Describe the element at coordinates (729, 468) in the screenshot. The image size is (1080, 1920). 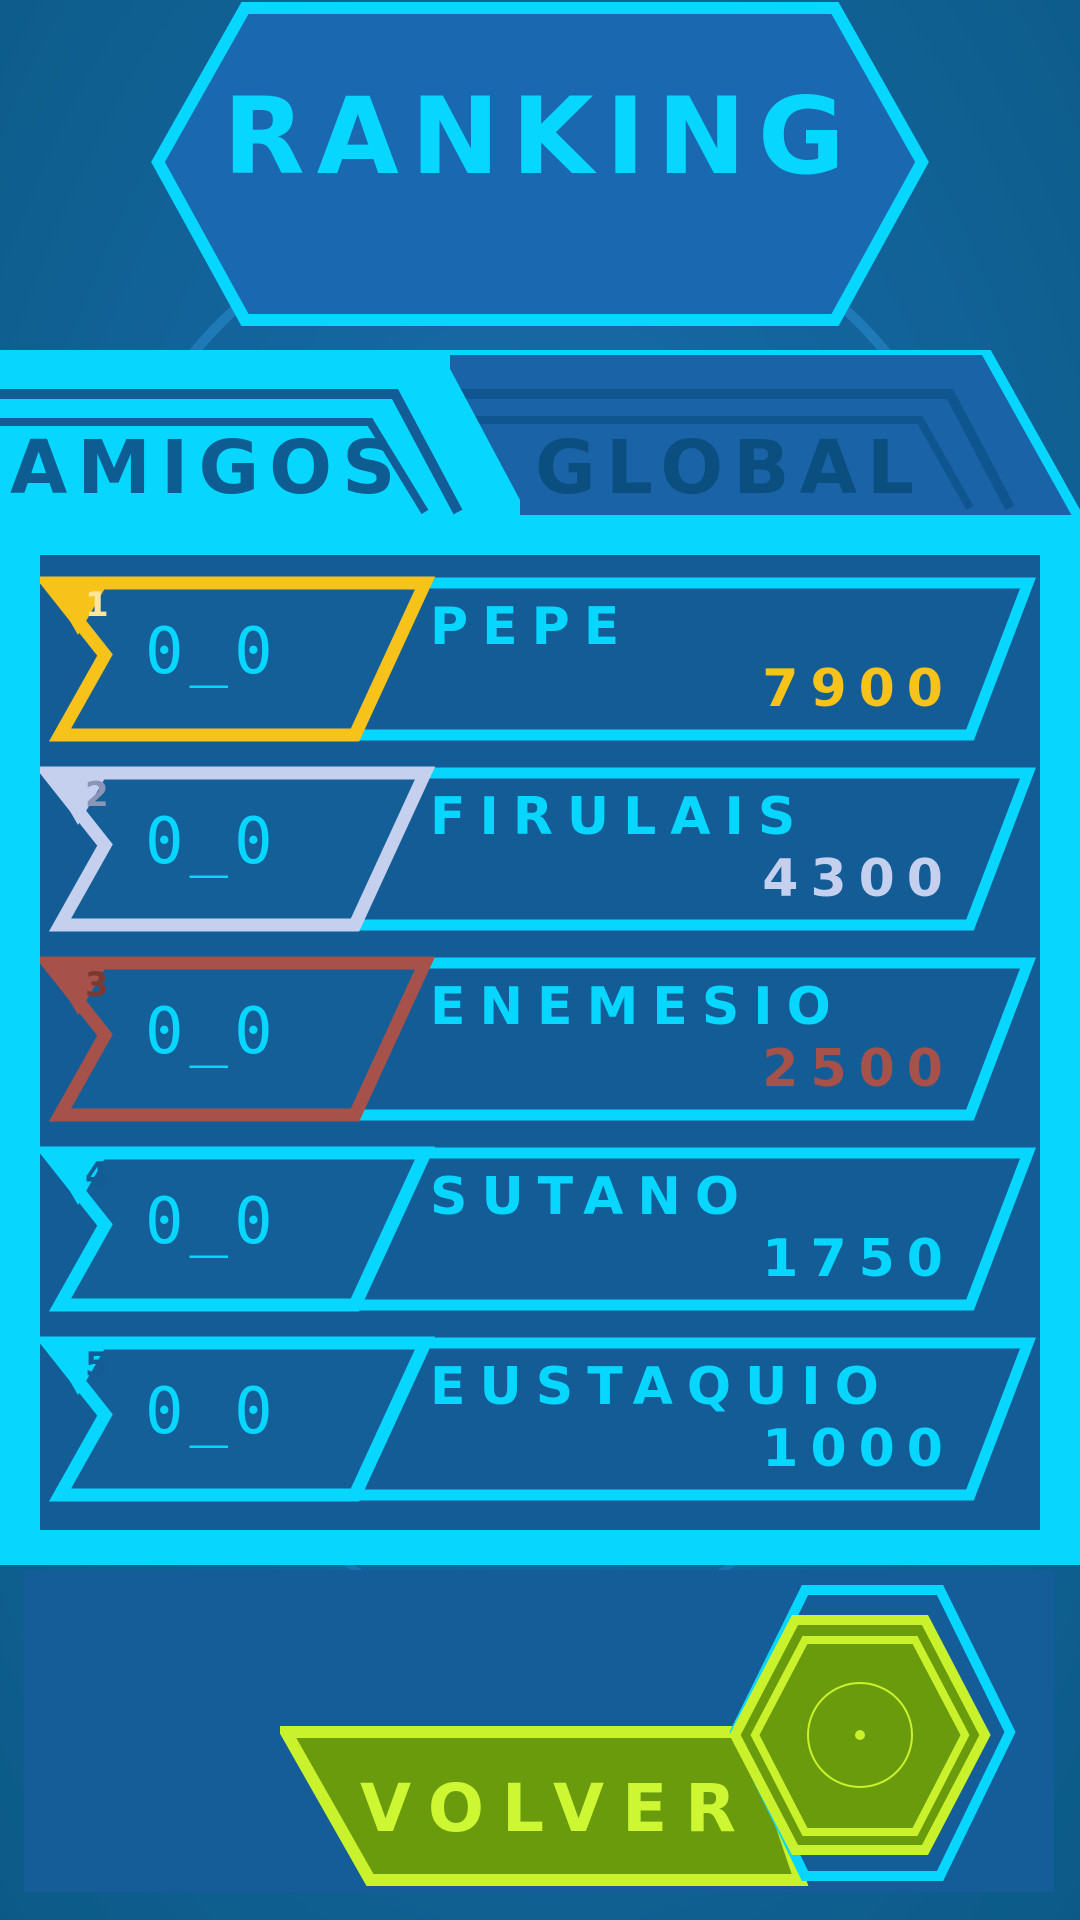
I see `tab-global-label: GLOBAL` at that location.